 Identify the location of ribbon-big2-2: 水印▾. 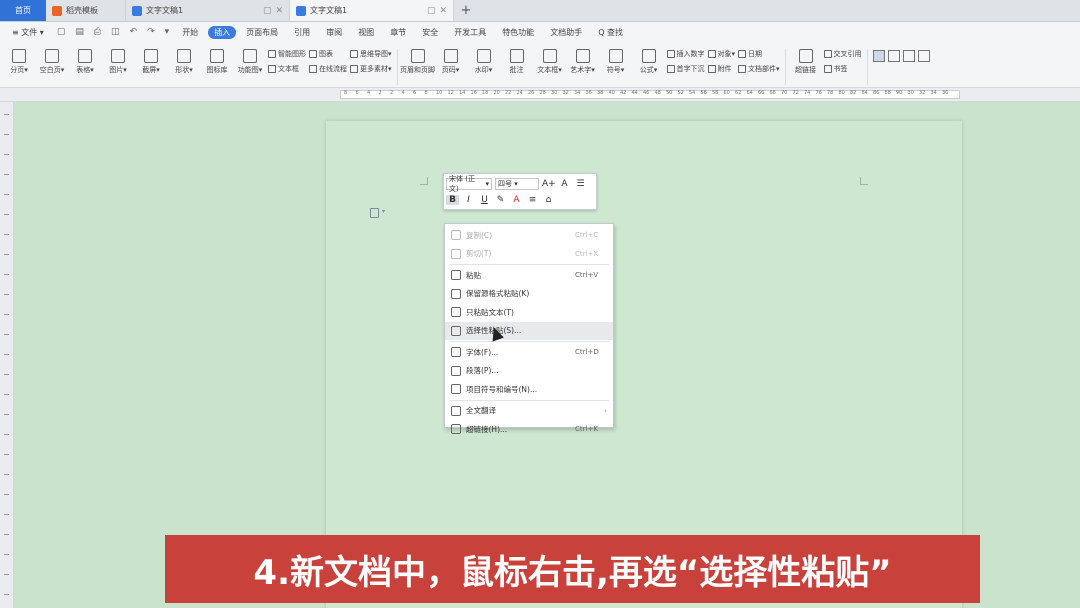
(484, 60).